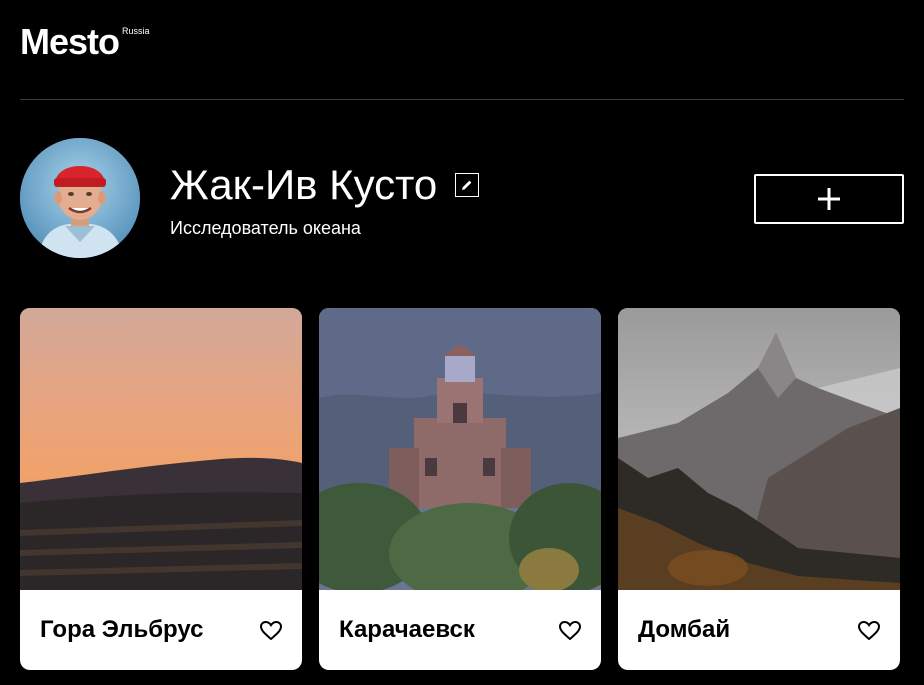 This screenshot has height=685, width=924. I want to click on header: Mesto Russia, so click(462, 50).